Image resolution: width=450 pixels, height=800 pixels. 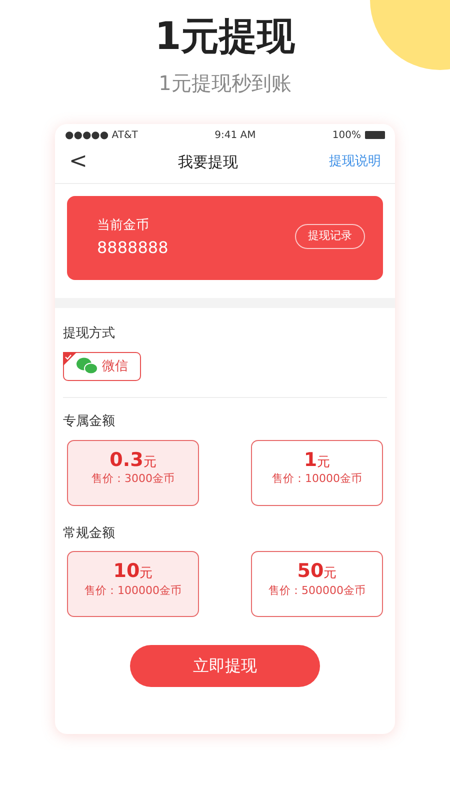 What do you see at coordinates (330, 236) in the screenshot?
I see `withdraw-records-button: 提现记录` at bounding box center [330, 236].